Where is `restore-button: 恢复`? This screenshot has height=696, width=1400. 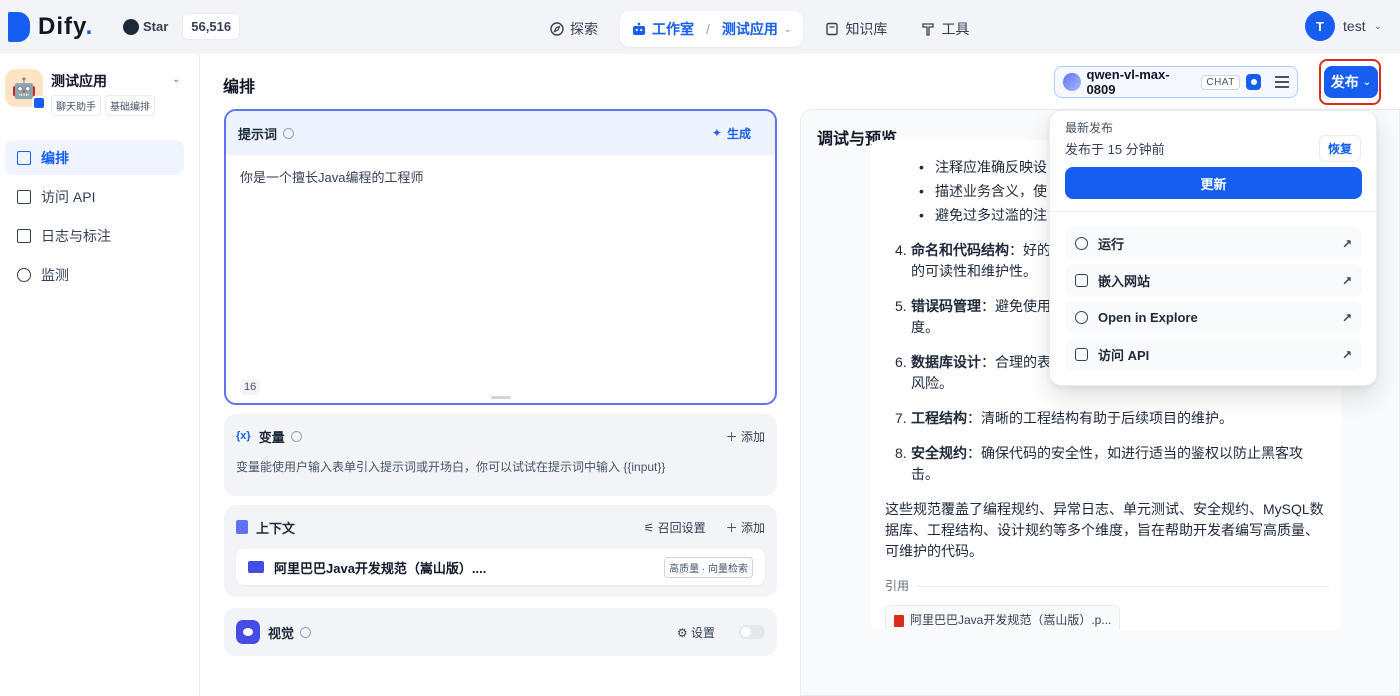
restore-button: 恢复 is located at coordinates (1339, 148).